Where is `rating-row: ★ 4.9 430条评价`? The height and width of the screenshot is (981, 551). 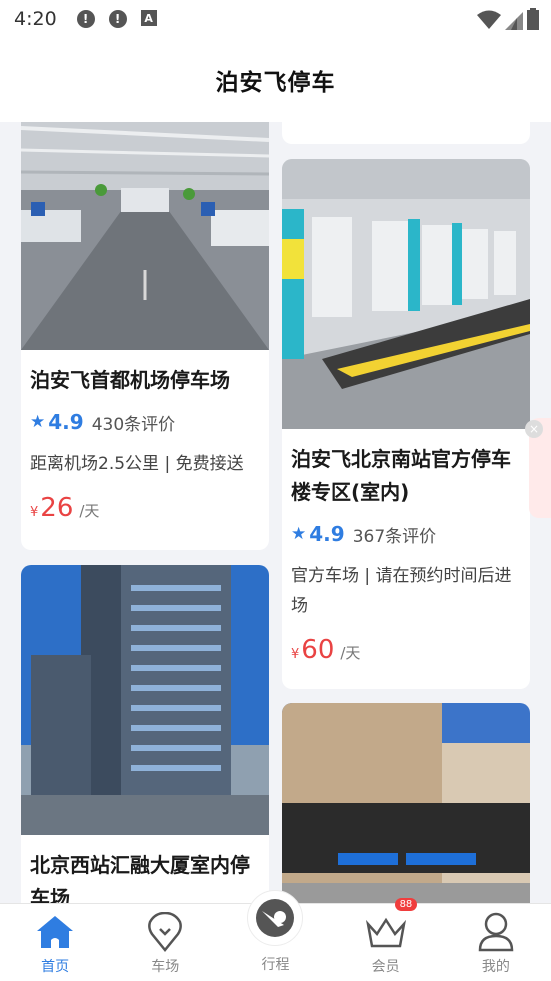
rating-row: ★ 4.9 430条评价 is located at coordinates (144, 422).